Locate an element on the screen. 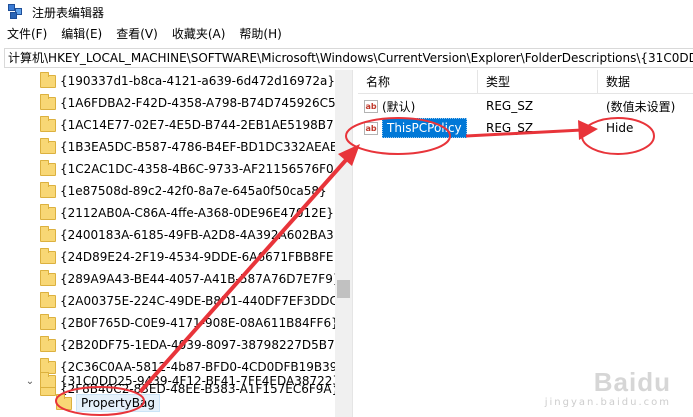  value-name: ThisPCPolicy is located at coordinates (424, 128).